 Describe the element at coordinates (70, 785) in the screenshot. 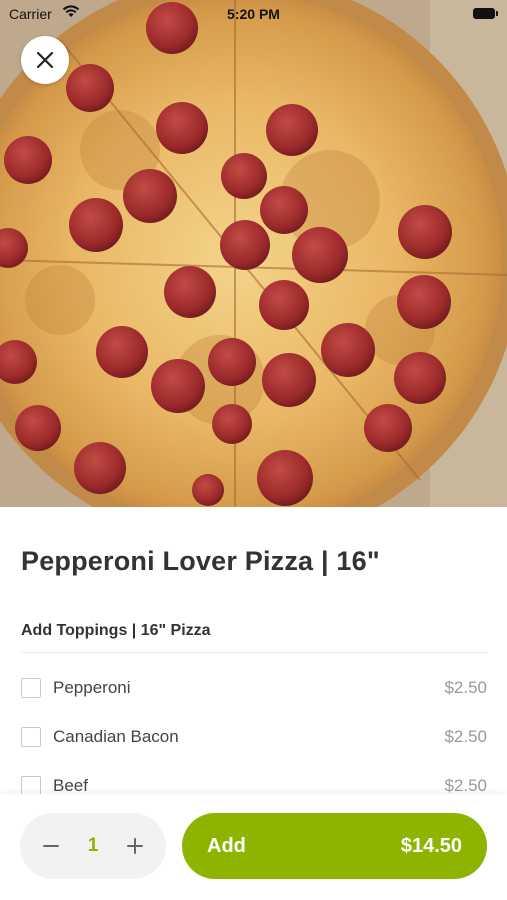

I see `topping-label: Beef` at that location.